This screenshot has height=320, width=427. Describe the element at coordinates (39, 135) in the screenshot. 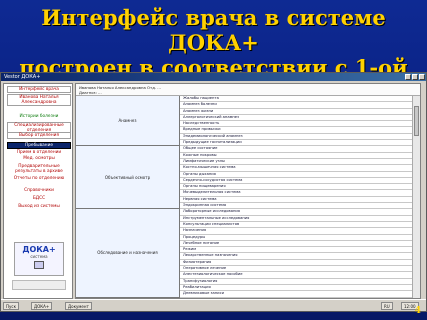

I see `sidebar-item: Выбор отделения` at that location.